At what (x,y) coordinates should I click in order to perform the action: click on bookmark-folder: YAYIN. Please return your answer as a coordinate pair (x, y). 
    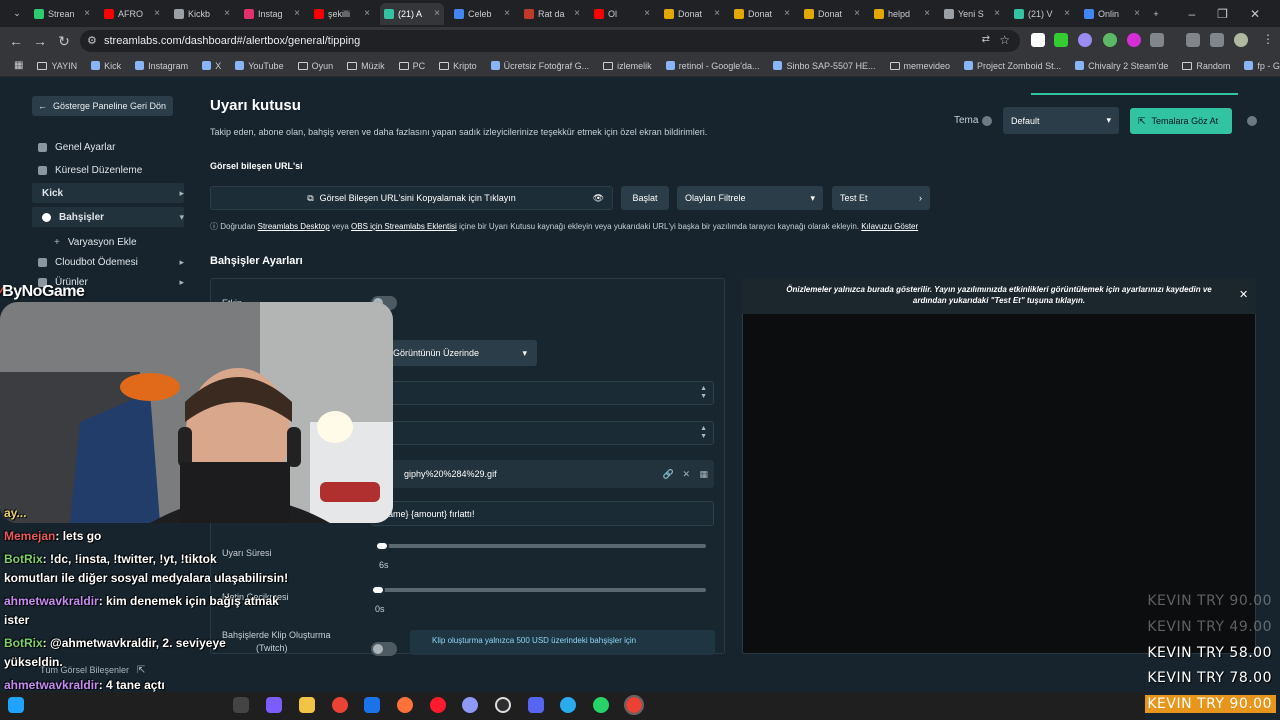
    Looking at the image, I should click on (57, 66).